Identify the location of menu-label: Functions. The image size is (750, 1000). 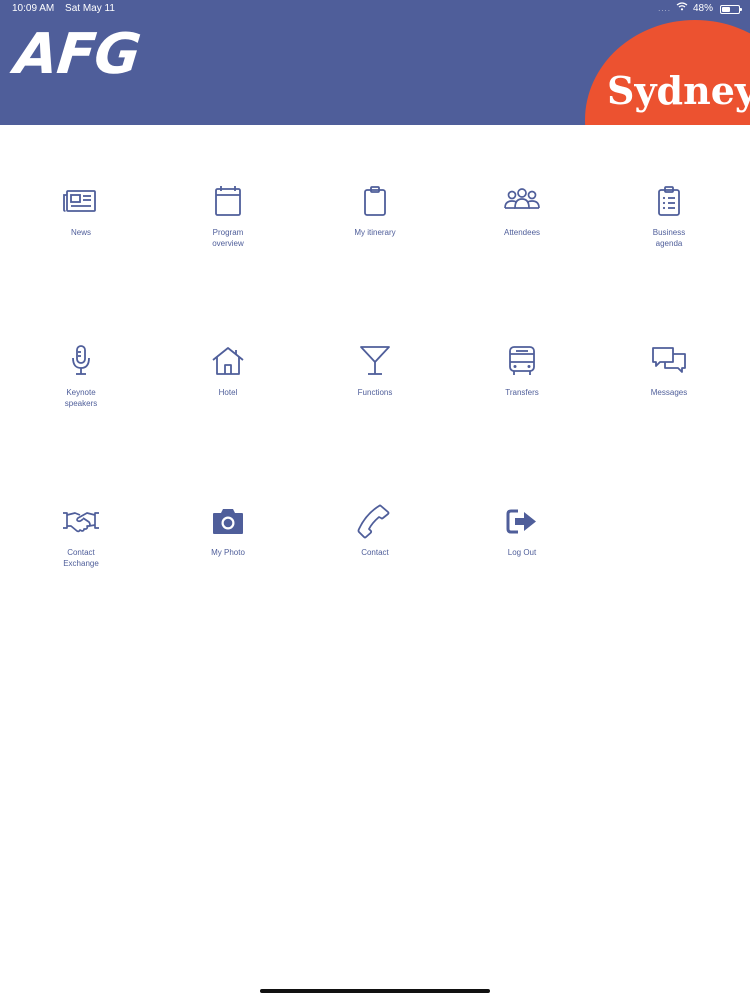
(375, 392).